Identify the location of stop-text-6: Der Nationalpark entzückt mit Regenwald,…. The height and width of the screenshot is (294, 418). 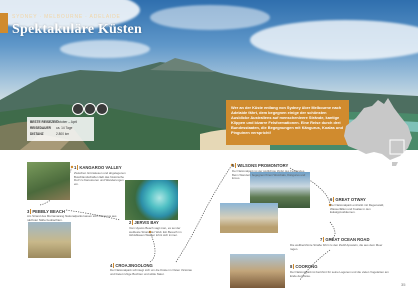
(357, 209).